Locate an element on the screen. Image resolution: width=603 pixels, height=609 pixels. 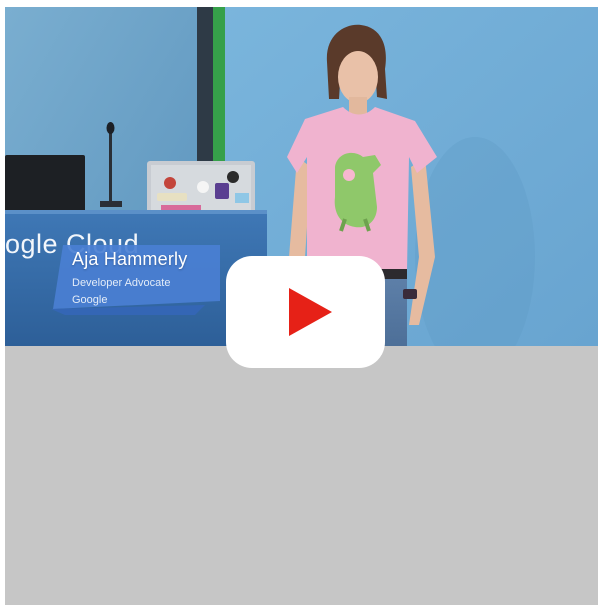
speaker-title: Developer Advocate is located at coordinates (121, 283).